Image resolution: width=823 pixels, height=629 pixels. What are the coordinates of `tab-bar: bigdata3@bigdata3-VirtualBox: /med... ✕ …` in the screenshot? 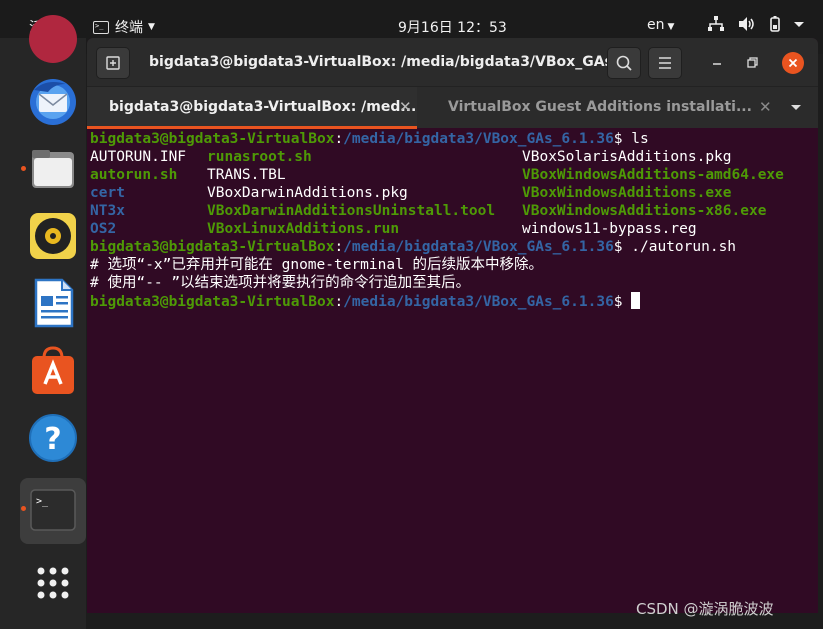 It's located at (452, 107).